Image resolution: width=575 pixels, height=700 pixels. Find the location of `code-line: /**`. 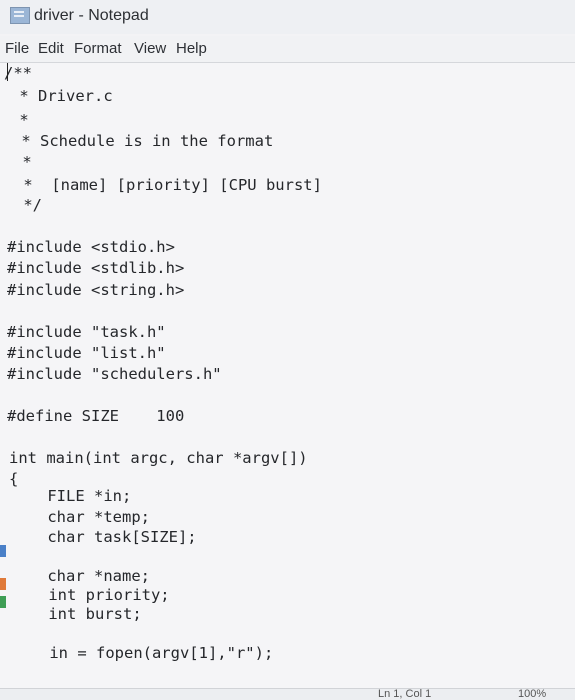

code-line: /** is located at coordinates (18, 73).